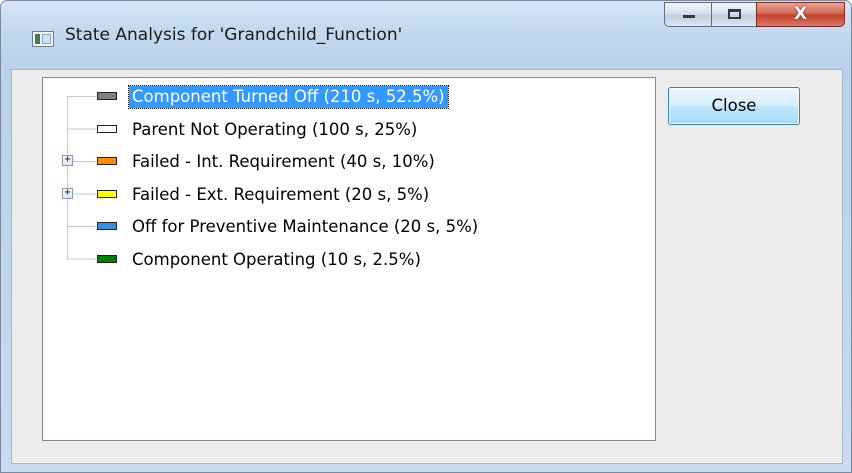  I want to click on close-button: Close, so click(734, 106).